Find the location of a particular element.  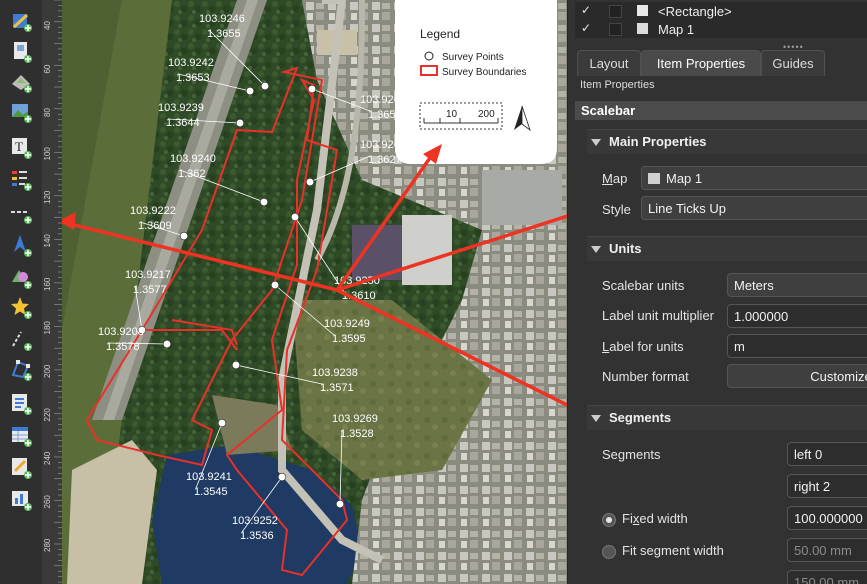

survey-label-lon: 103.9241 is located at coordinates (209, 477).